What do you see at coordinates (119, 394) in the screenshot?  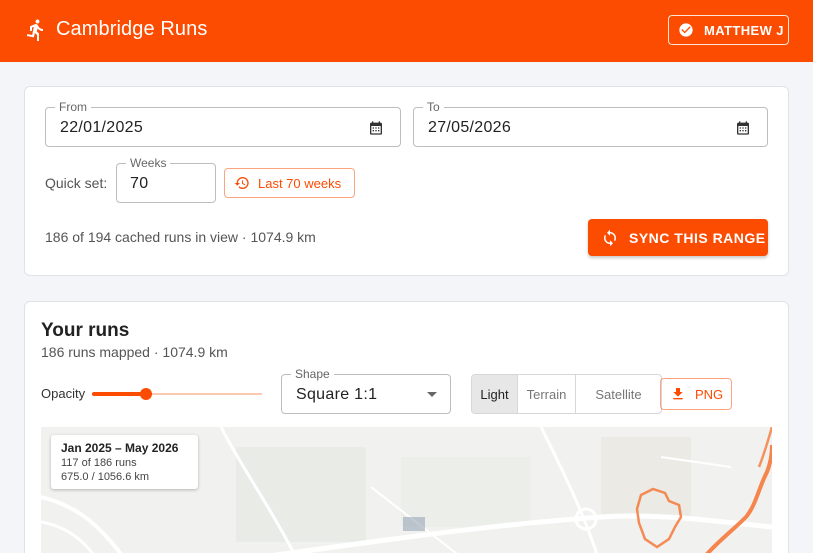 I see `slider-track` at bounding box center [119, 394].